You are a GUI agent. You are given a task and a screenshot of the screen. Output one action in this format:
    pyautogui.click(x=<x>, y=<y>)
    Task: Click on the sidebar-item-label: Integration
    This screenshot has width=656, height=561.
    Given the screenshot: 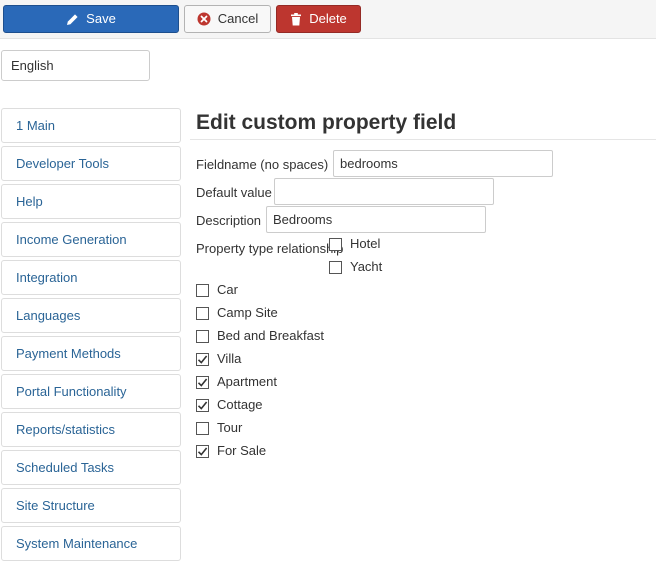 What is the action you would take?
    pyautogui.click(x=47, y=277)
    